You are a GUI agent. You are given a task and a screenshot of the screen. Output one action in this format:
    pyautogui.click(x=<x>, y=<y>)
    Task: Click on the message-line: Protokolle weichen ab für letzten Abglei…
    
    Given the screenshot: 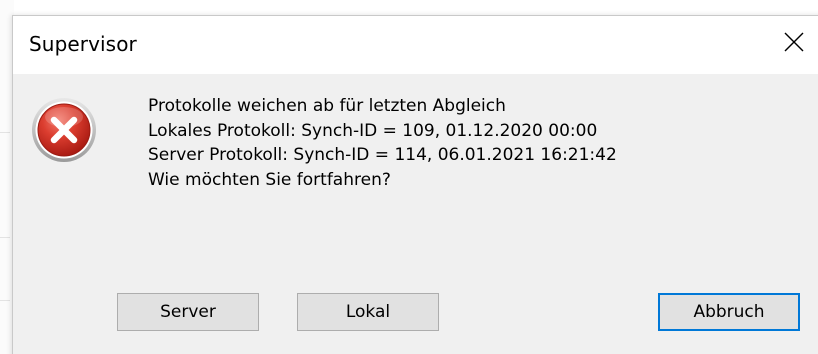 What is the action you would take?
    pyautogui.click(x=327, y=106)
    